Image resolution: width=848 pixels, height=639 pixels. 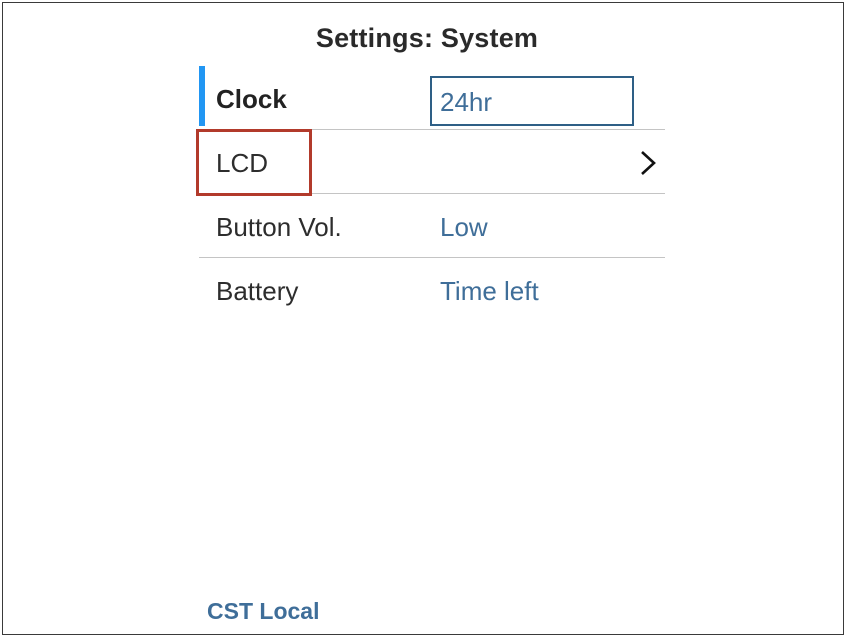 I want to click on menu-item-battery: Battery Time left, so click(x=432, y=290).